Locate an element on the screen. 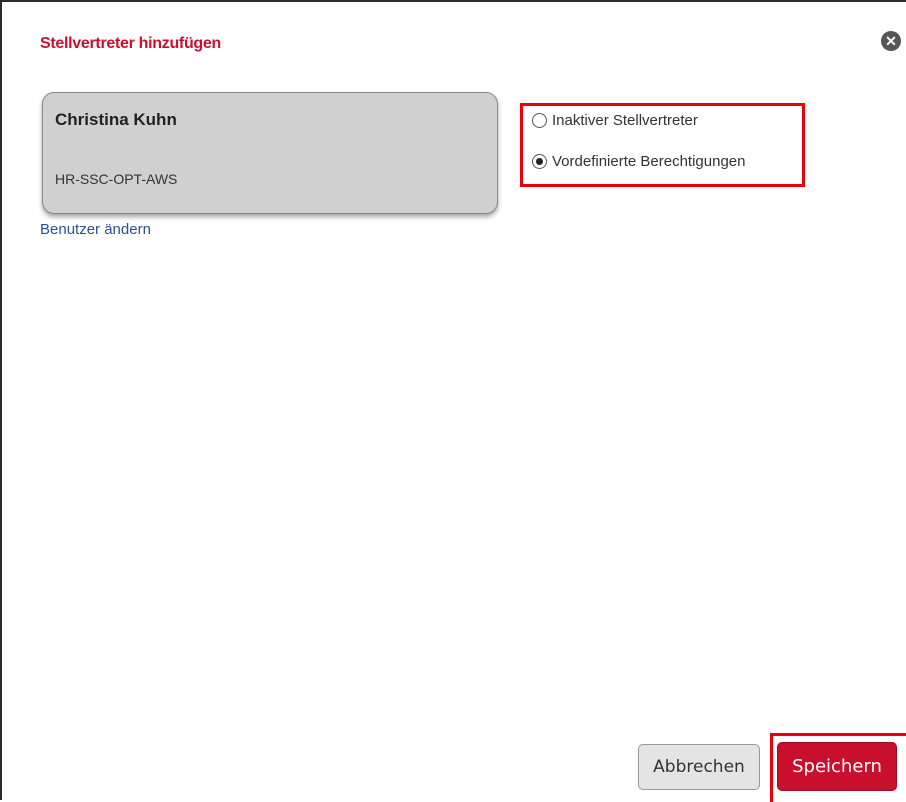 This screenshot has width=906, height=802. radio-inactive-deputy is located at coordinates (539, 120).